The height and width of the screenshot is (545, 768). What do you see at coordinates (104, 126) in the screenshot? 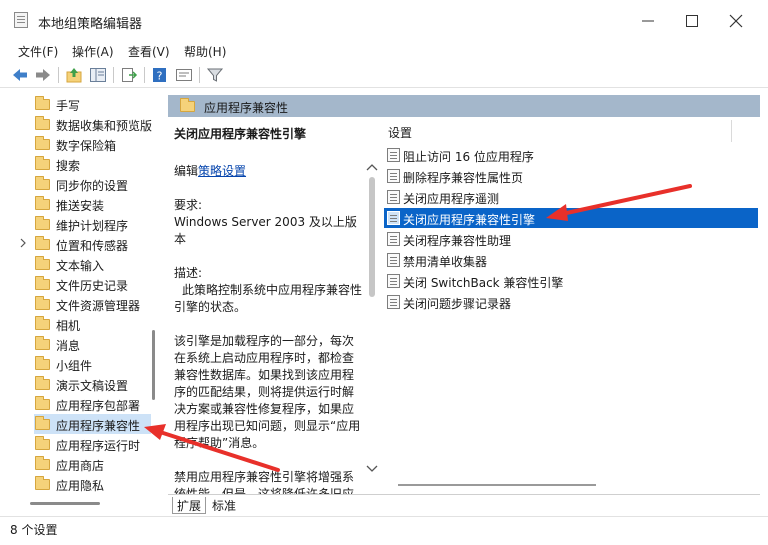
I see `tree-item-label: 数据收集和预览版` at bounding box center [104, 126].